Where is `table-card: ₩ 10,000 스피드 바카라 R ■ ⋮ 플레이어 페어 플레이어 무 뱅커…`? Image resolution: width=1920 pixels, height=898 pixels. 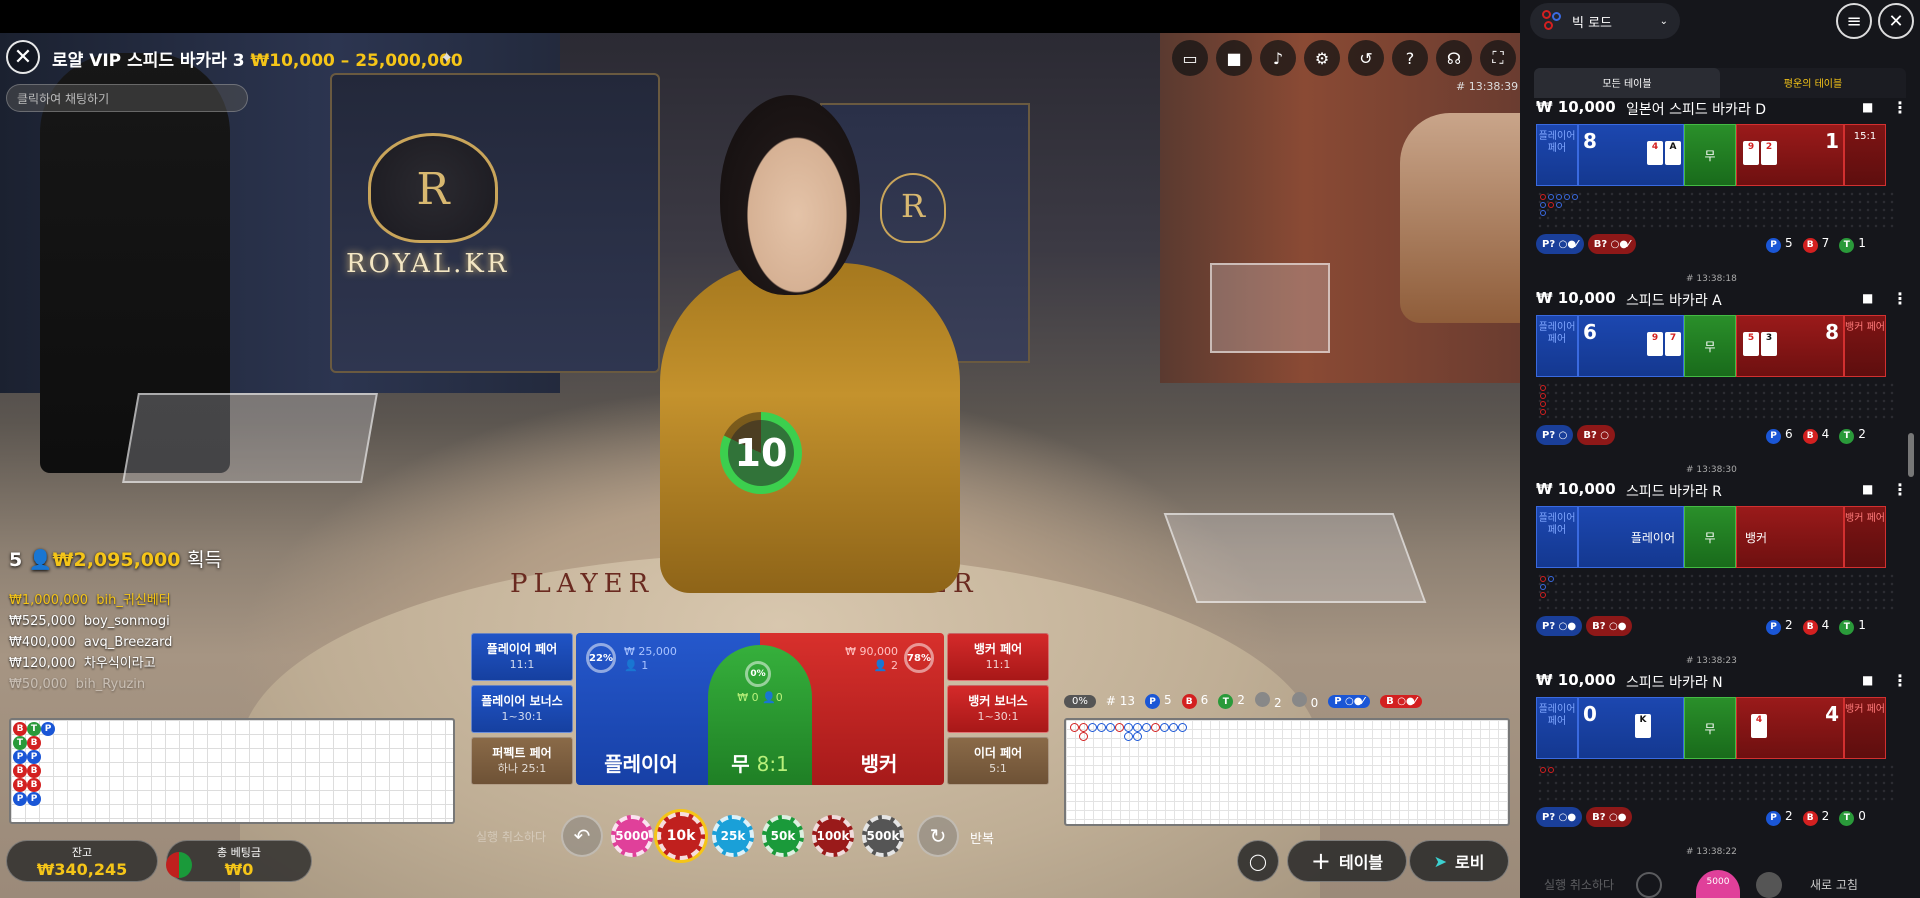
table-card: ₩ 10,000 스피드 바카라 R ■ ⋮ 플레이어 페어 플레이어 무 뱅커… is located at coordinates (1726, 573).